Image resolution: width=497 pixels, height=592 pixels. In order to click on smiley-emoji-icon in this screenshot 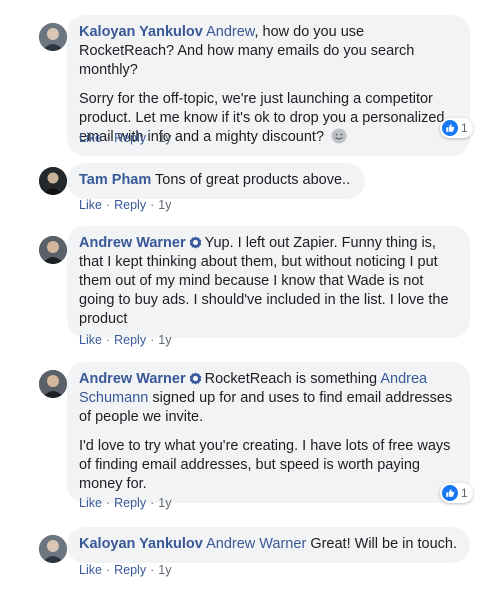, I will do `click(339, 136)`.